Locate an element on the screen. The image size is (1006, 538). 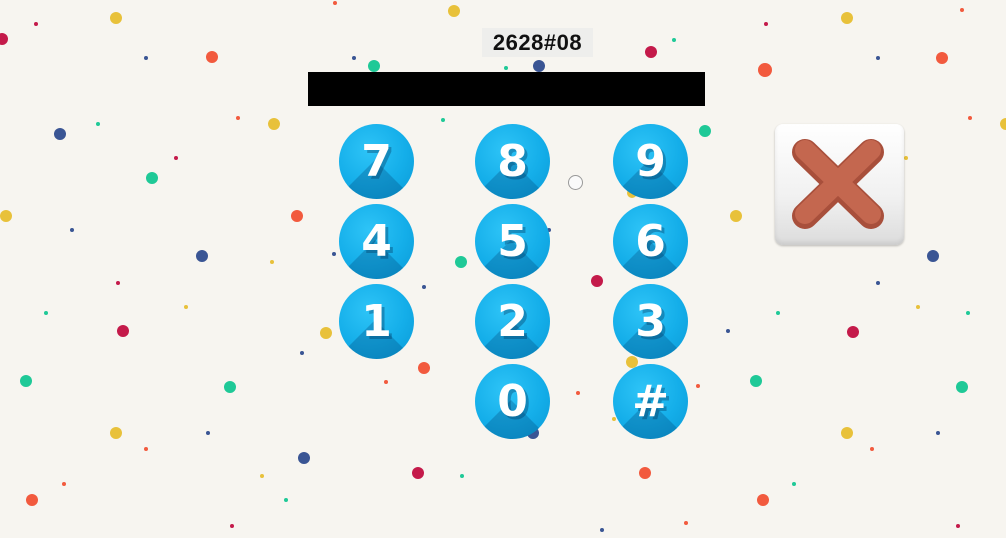
key-5: 5 is located at coordinates (512, 241).